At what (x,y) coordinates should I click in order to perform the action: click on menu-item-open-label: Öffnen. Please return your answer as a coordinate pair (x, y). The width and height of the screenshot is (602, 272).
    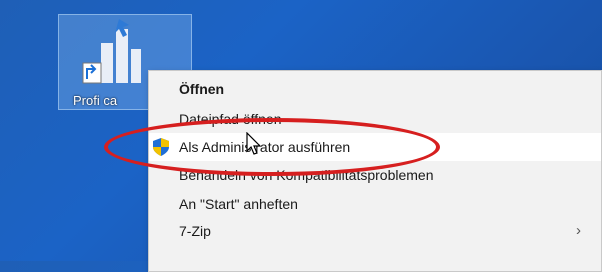
    Looking at the image, I should click on (202, 89).